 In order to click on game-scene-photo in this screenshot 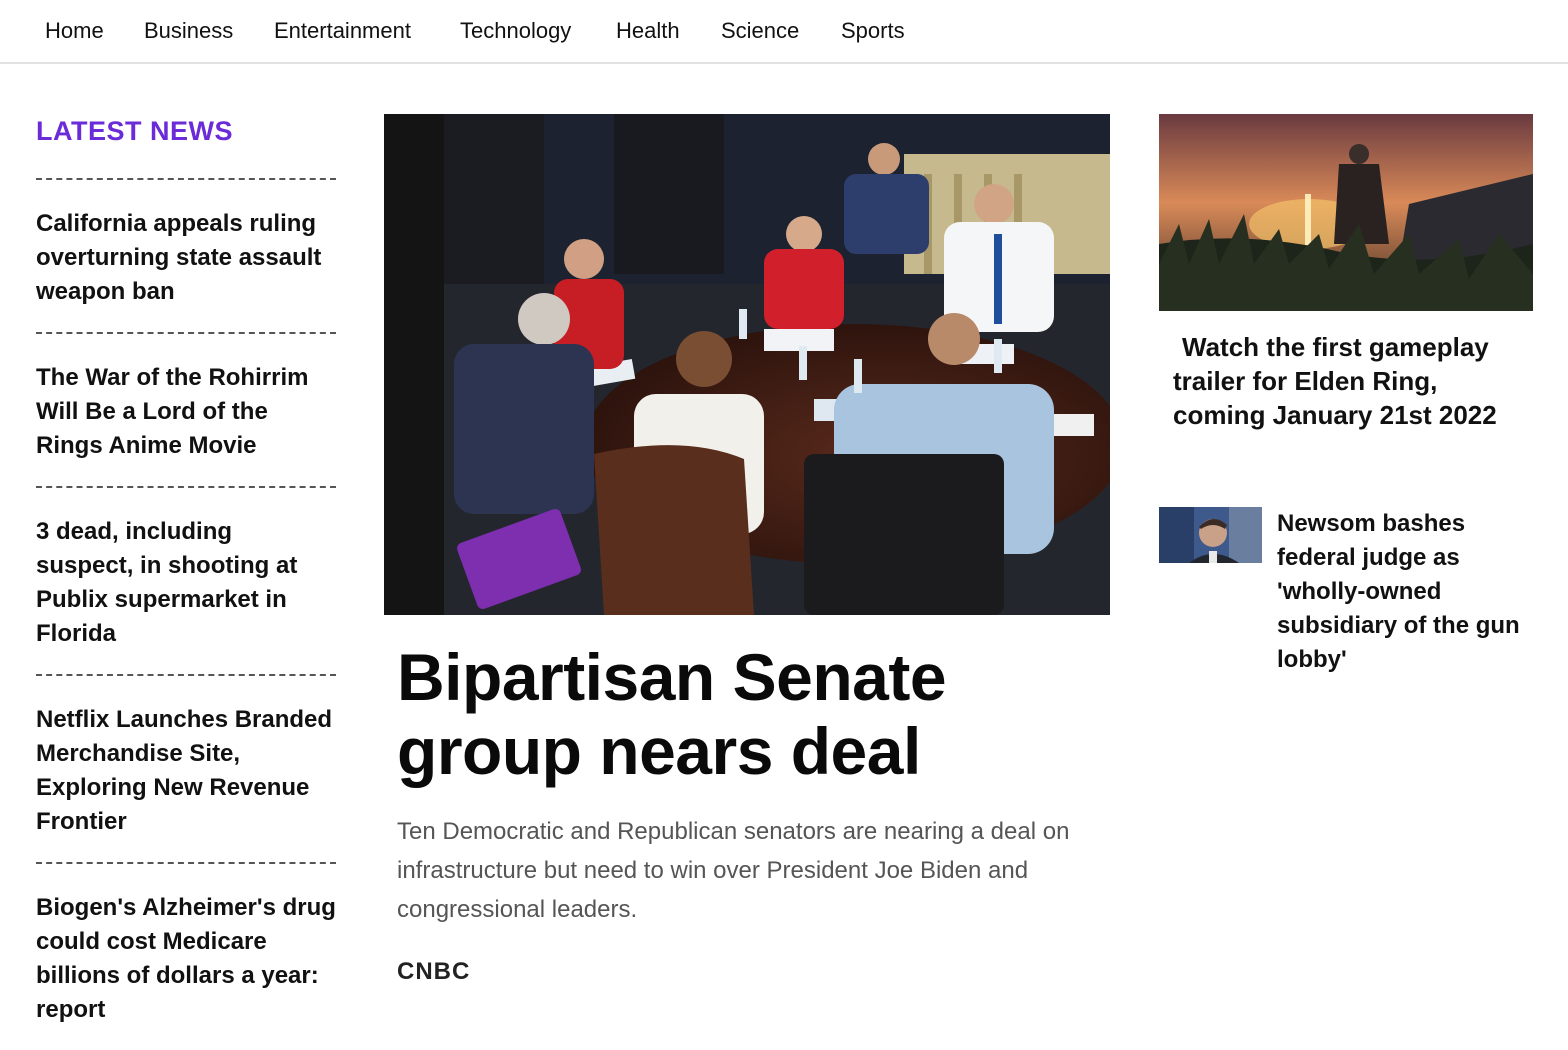, I will do `click(1346, 212)`.